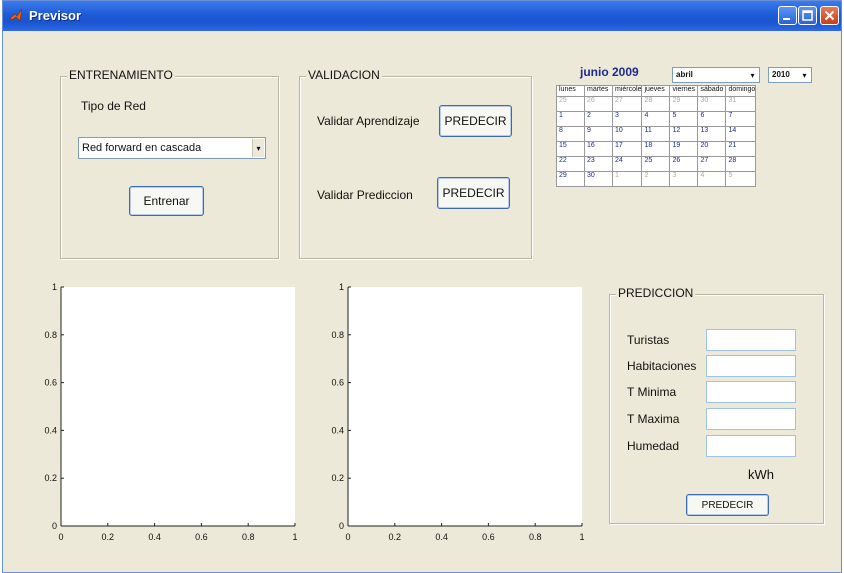 The width and height of the screenshot is (844, 573). I want to click on minimize-icon, so click(786, 19).